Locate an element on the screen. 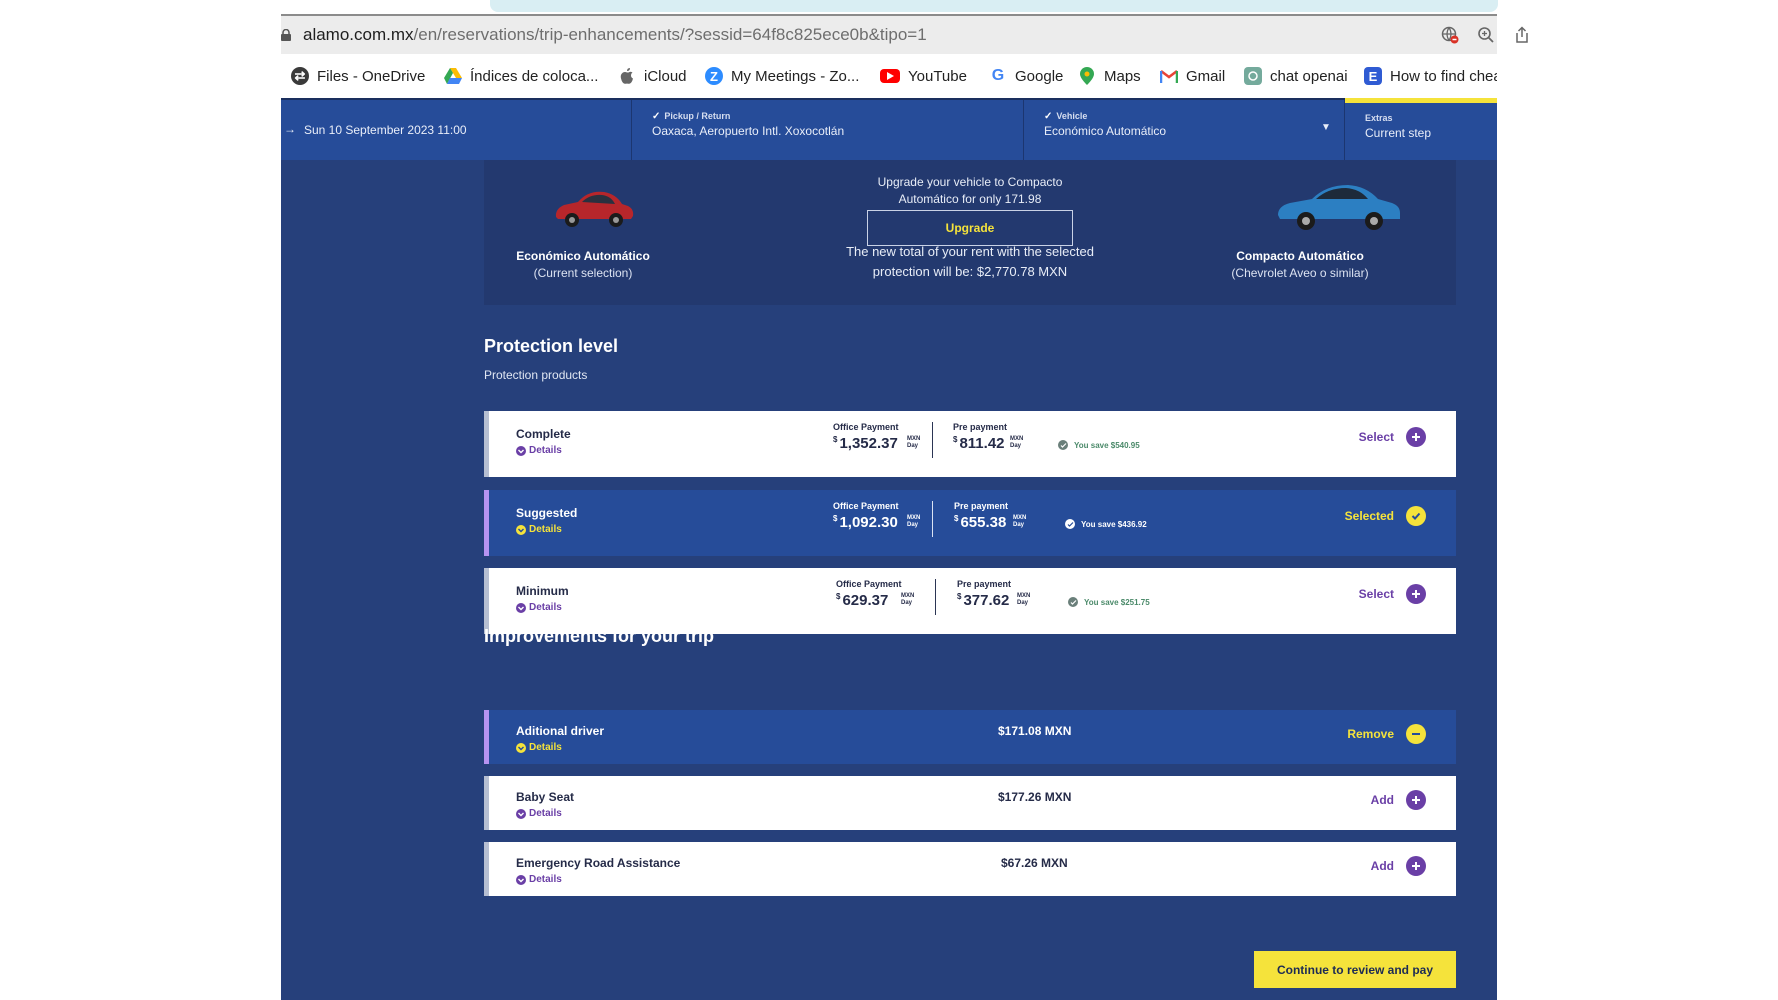  extra-name: Aditional driver is located at coordinates (560, 731).